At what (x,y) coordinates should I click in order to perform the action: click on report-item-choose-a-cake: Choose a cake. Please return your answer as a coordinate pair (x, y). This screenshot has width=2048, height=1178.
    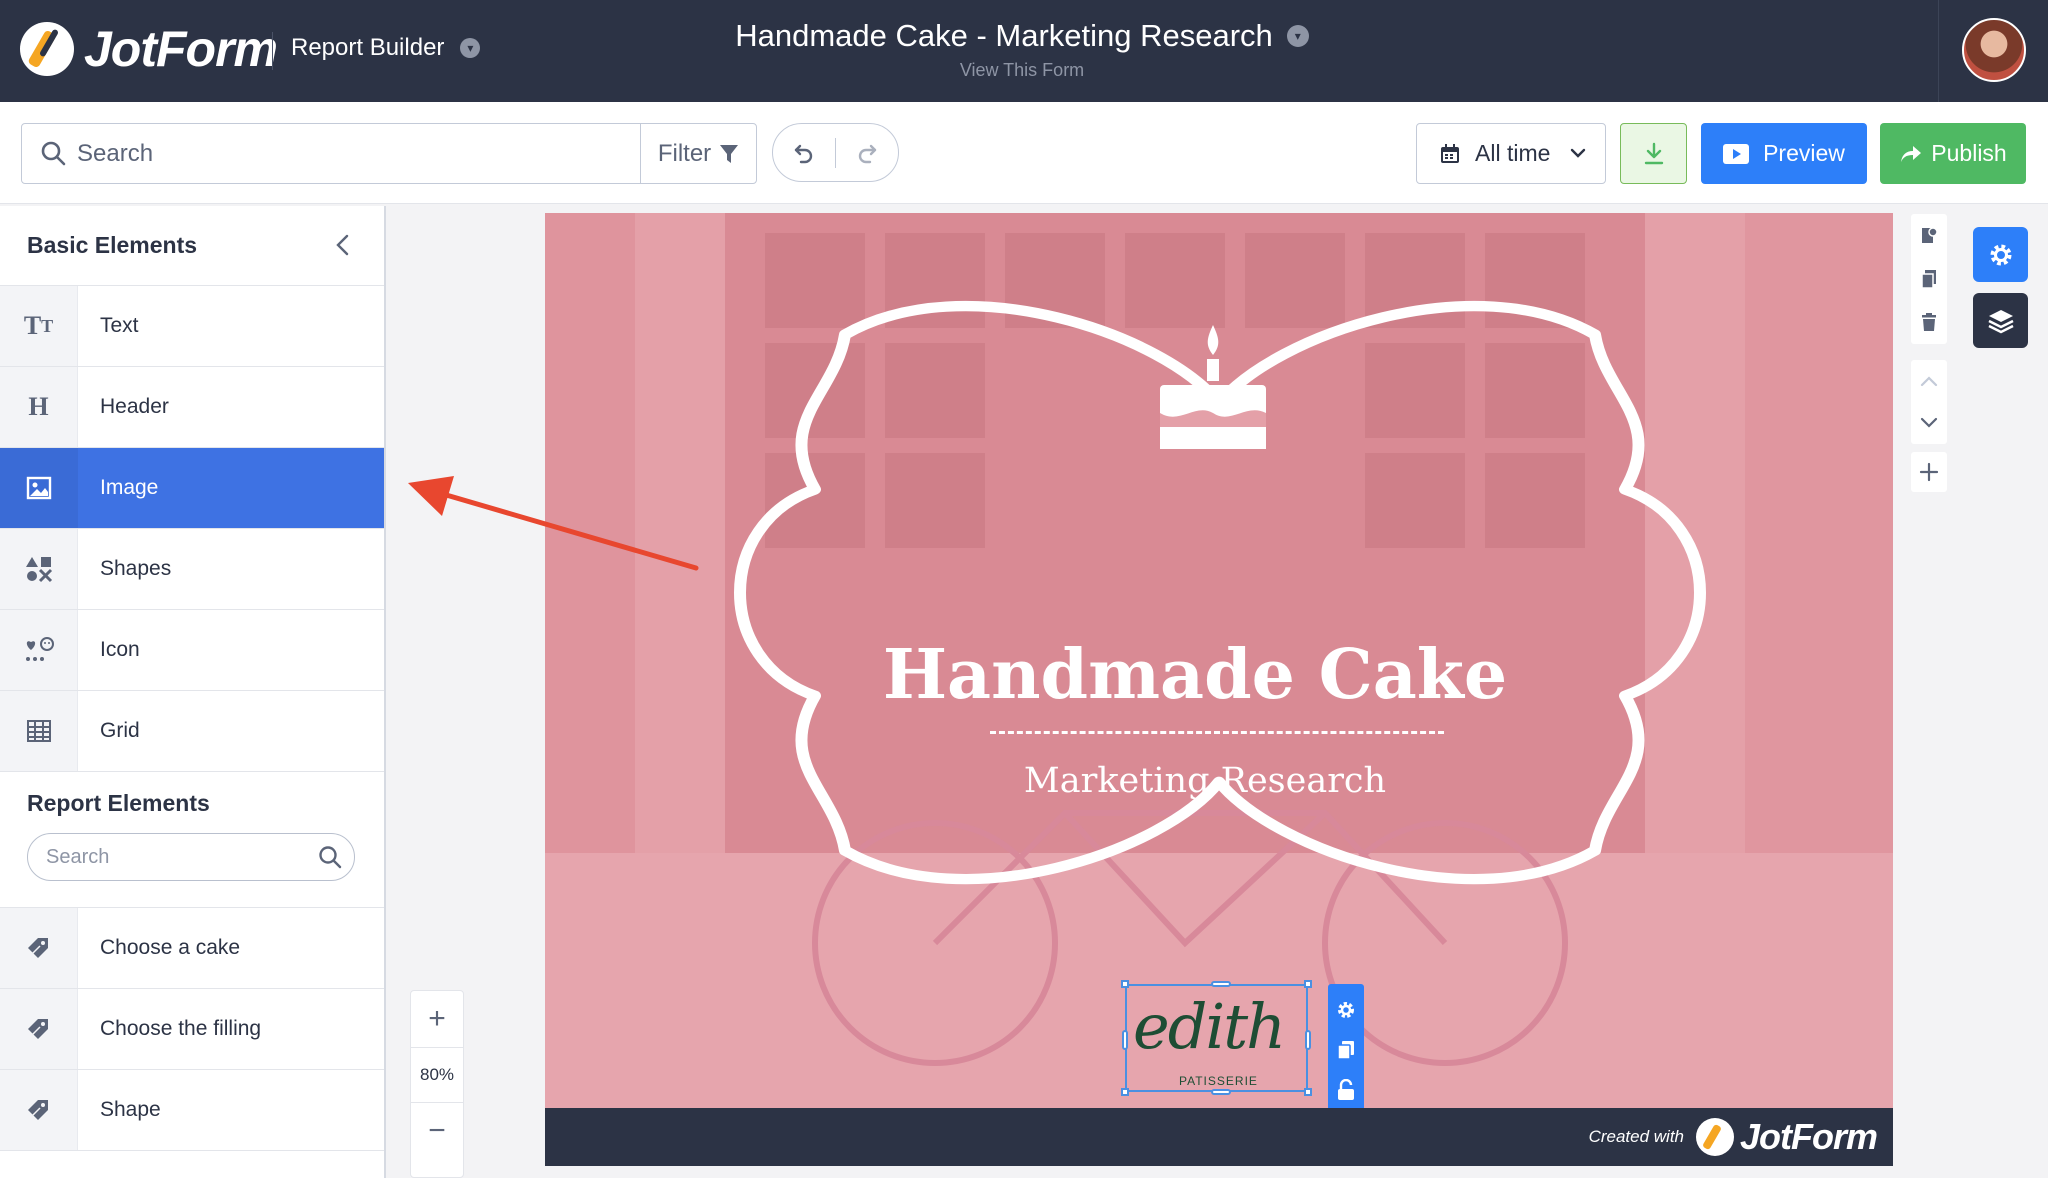
    Looking at the image, I should click on (192, 948).